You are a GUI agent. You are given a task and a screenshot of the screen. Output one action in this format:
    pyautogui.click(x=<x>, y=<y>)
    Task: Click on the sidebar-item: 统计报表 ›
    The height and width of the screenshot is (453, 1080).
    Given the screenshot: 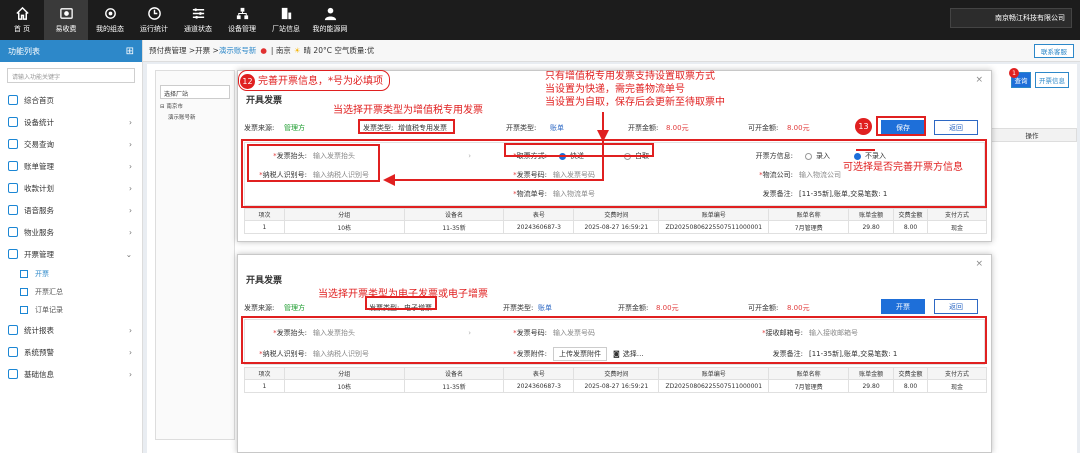 What is the action you would take?
    pyautogui.click(x=71, y=330)
    